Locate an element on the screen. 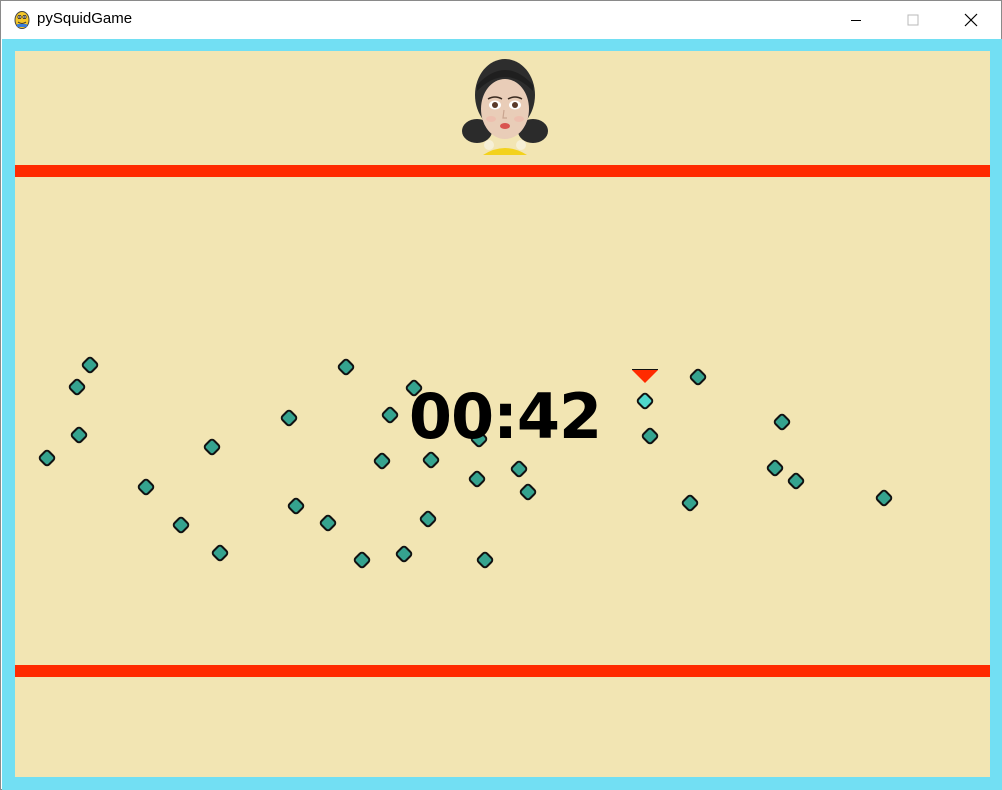 The height and width of the screenshot is (790, 1002). pygame-snake-icon is located at coordinates (22, 20).